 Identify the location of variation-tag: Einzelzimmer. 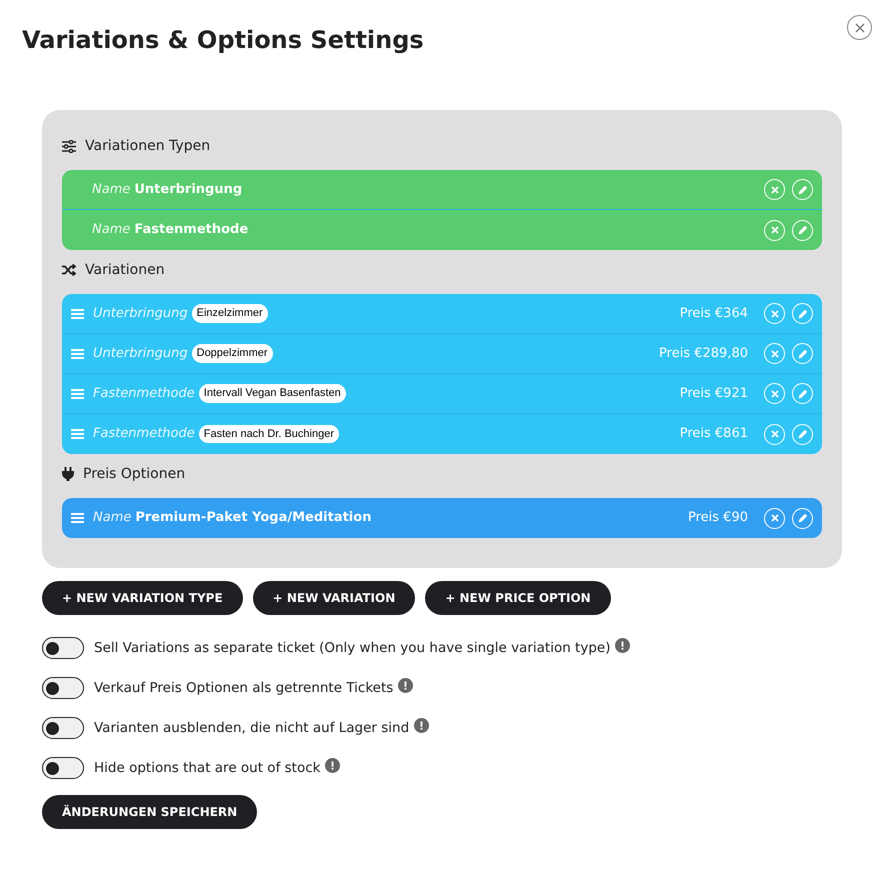
(230, 313).